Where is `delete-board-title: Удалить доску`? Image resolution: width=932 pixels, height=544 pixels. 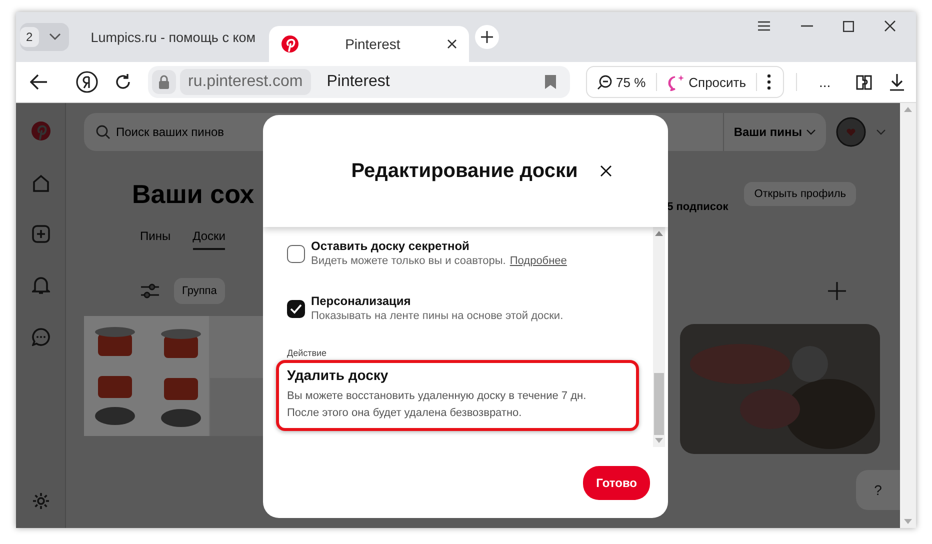 delete-board-title: Удалить доску is located at coordinates (338, 375).